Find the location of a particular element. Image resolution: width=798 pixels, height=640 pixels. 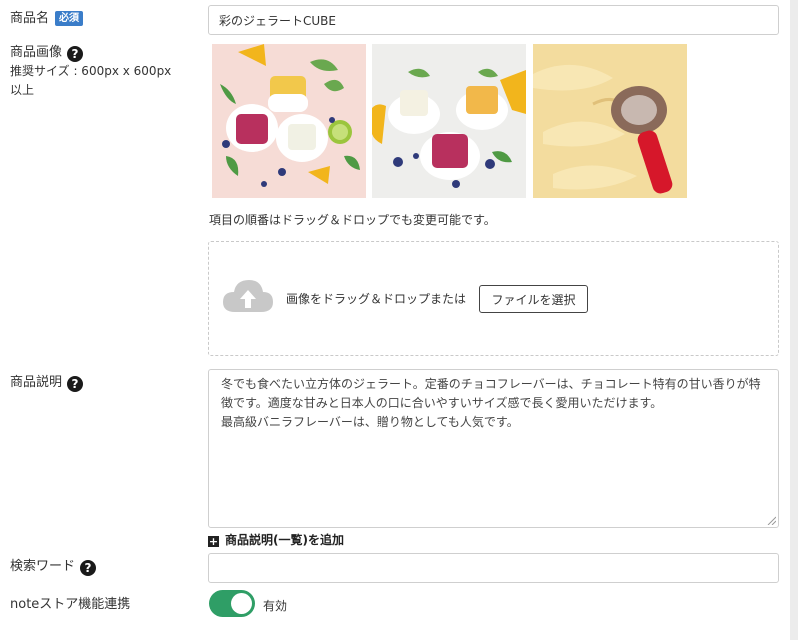

product-name-label: 商品名 必須 is located at coordinates (47, 16).